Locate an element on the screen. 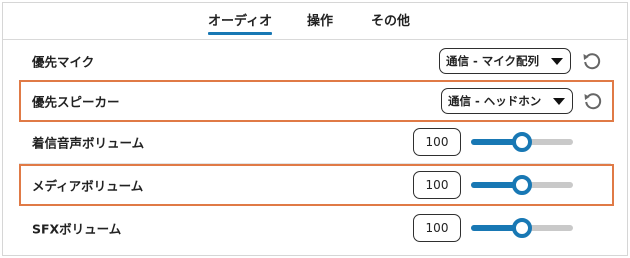  preferred-mic-select: 通信 - マイク配列 is located at coordinates (505, 61).